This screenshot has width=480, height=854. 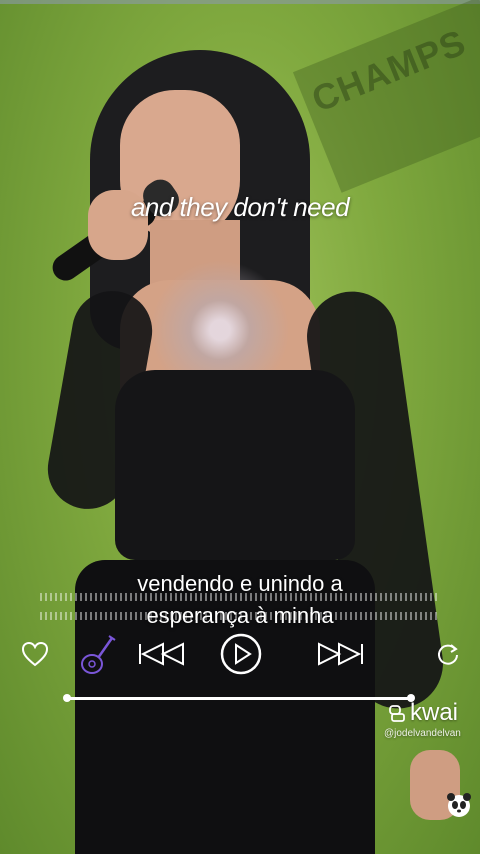 What do you see at coordinates (240, 600) in the screenshot?
I see `lyric-portuguese: vendendo e unindo a esperança à minha` at bounding box center [240, 600].